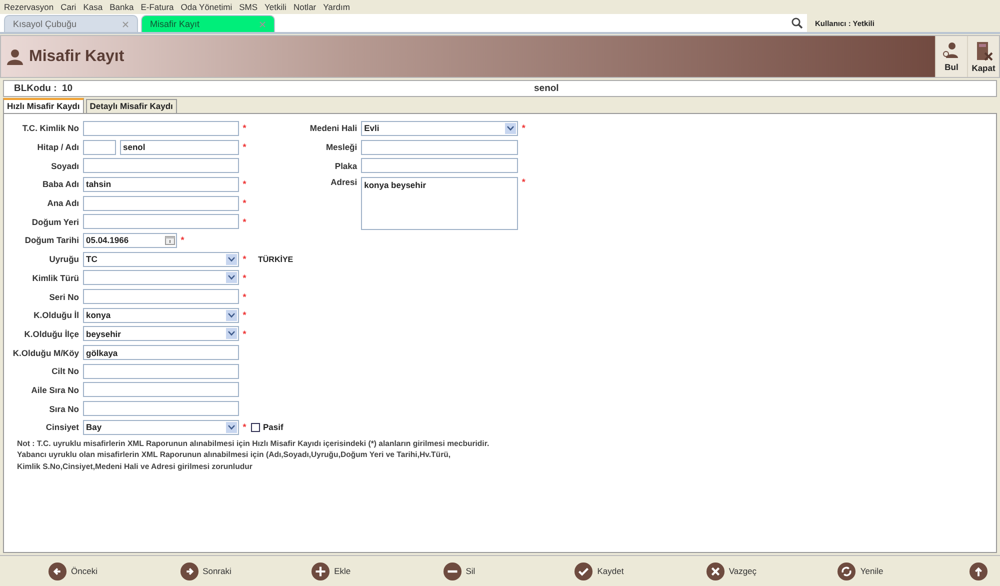 The image size is (1000, 586). I want to click on footer-button: Yenile, so click(887, 571).